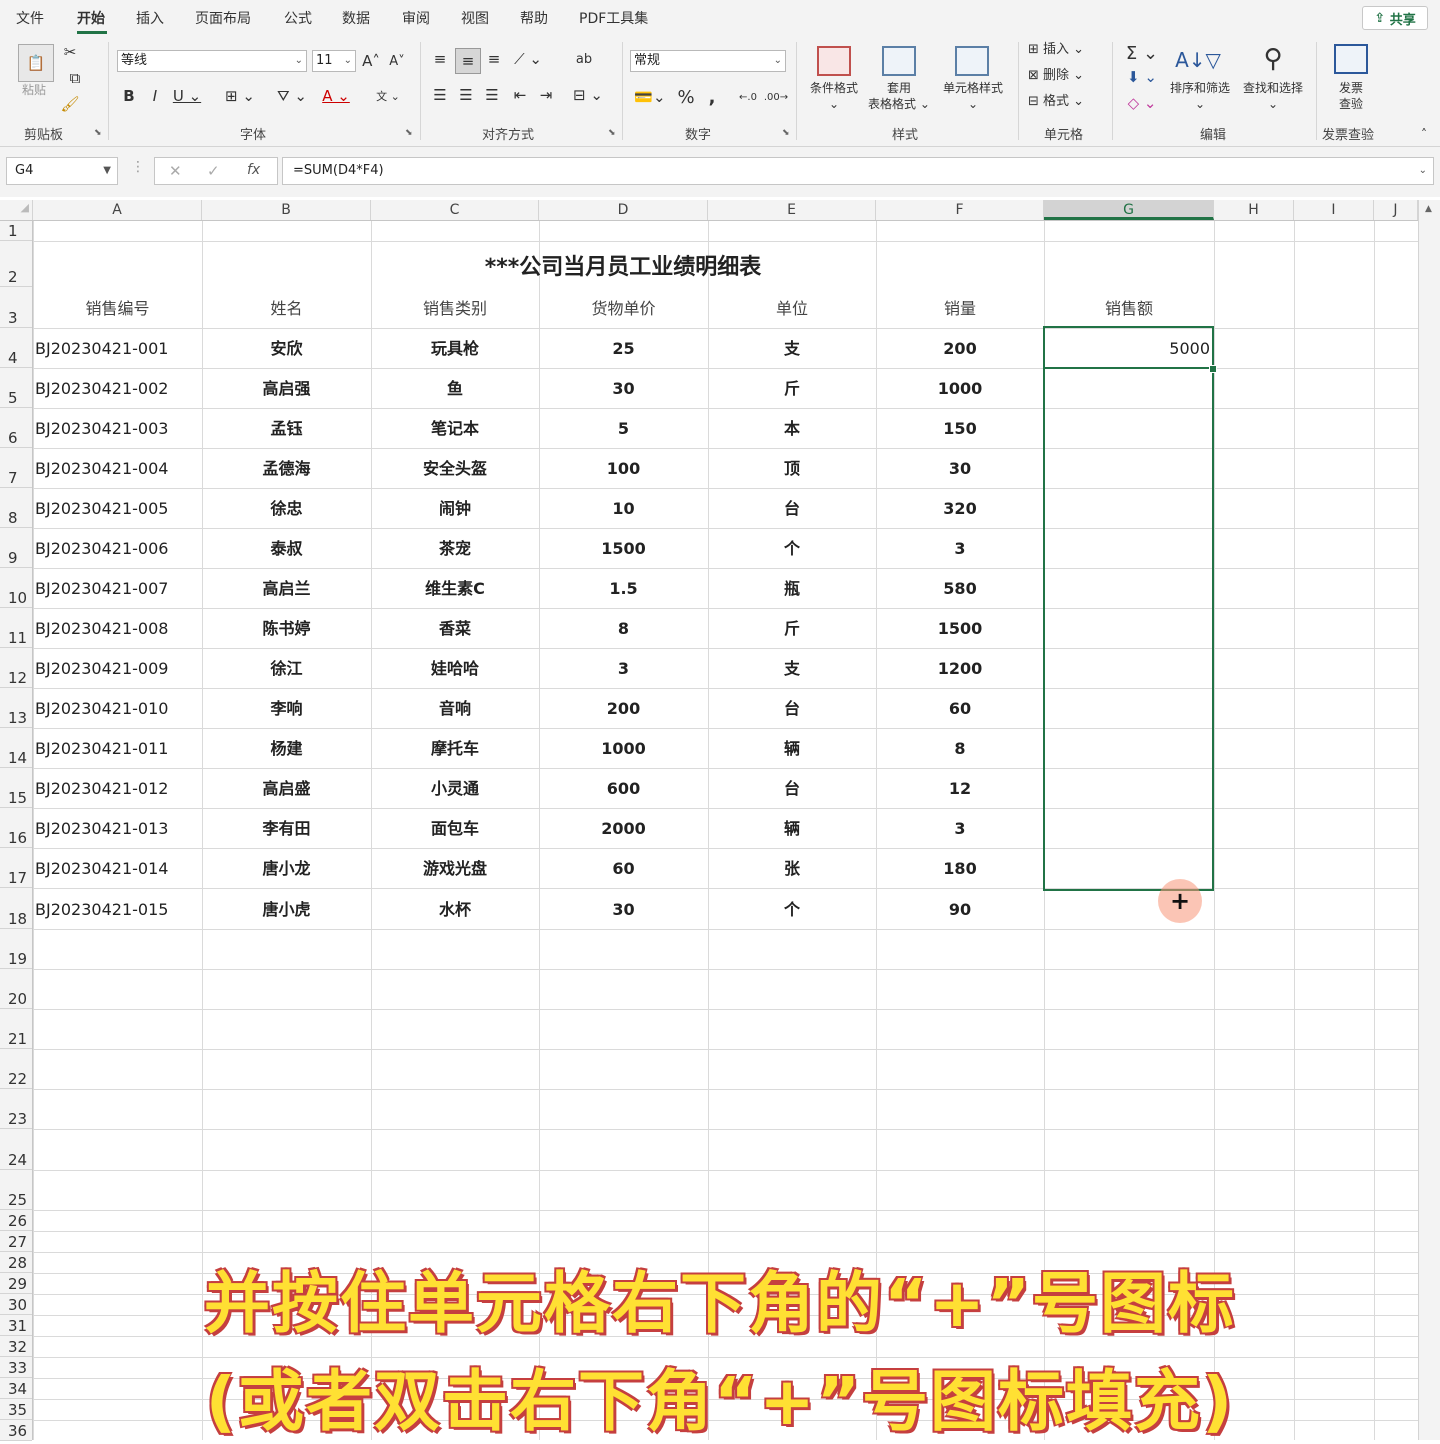  Describe the element at coordinates (455, 868) in the screenshot. I see `table-cell: 游戏光盘` at that location.